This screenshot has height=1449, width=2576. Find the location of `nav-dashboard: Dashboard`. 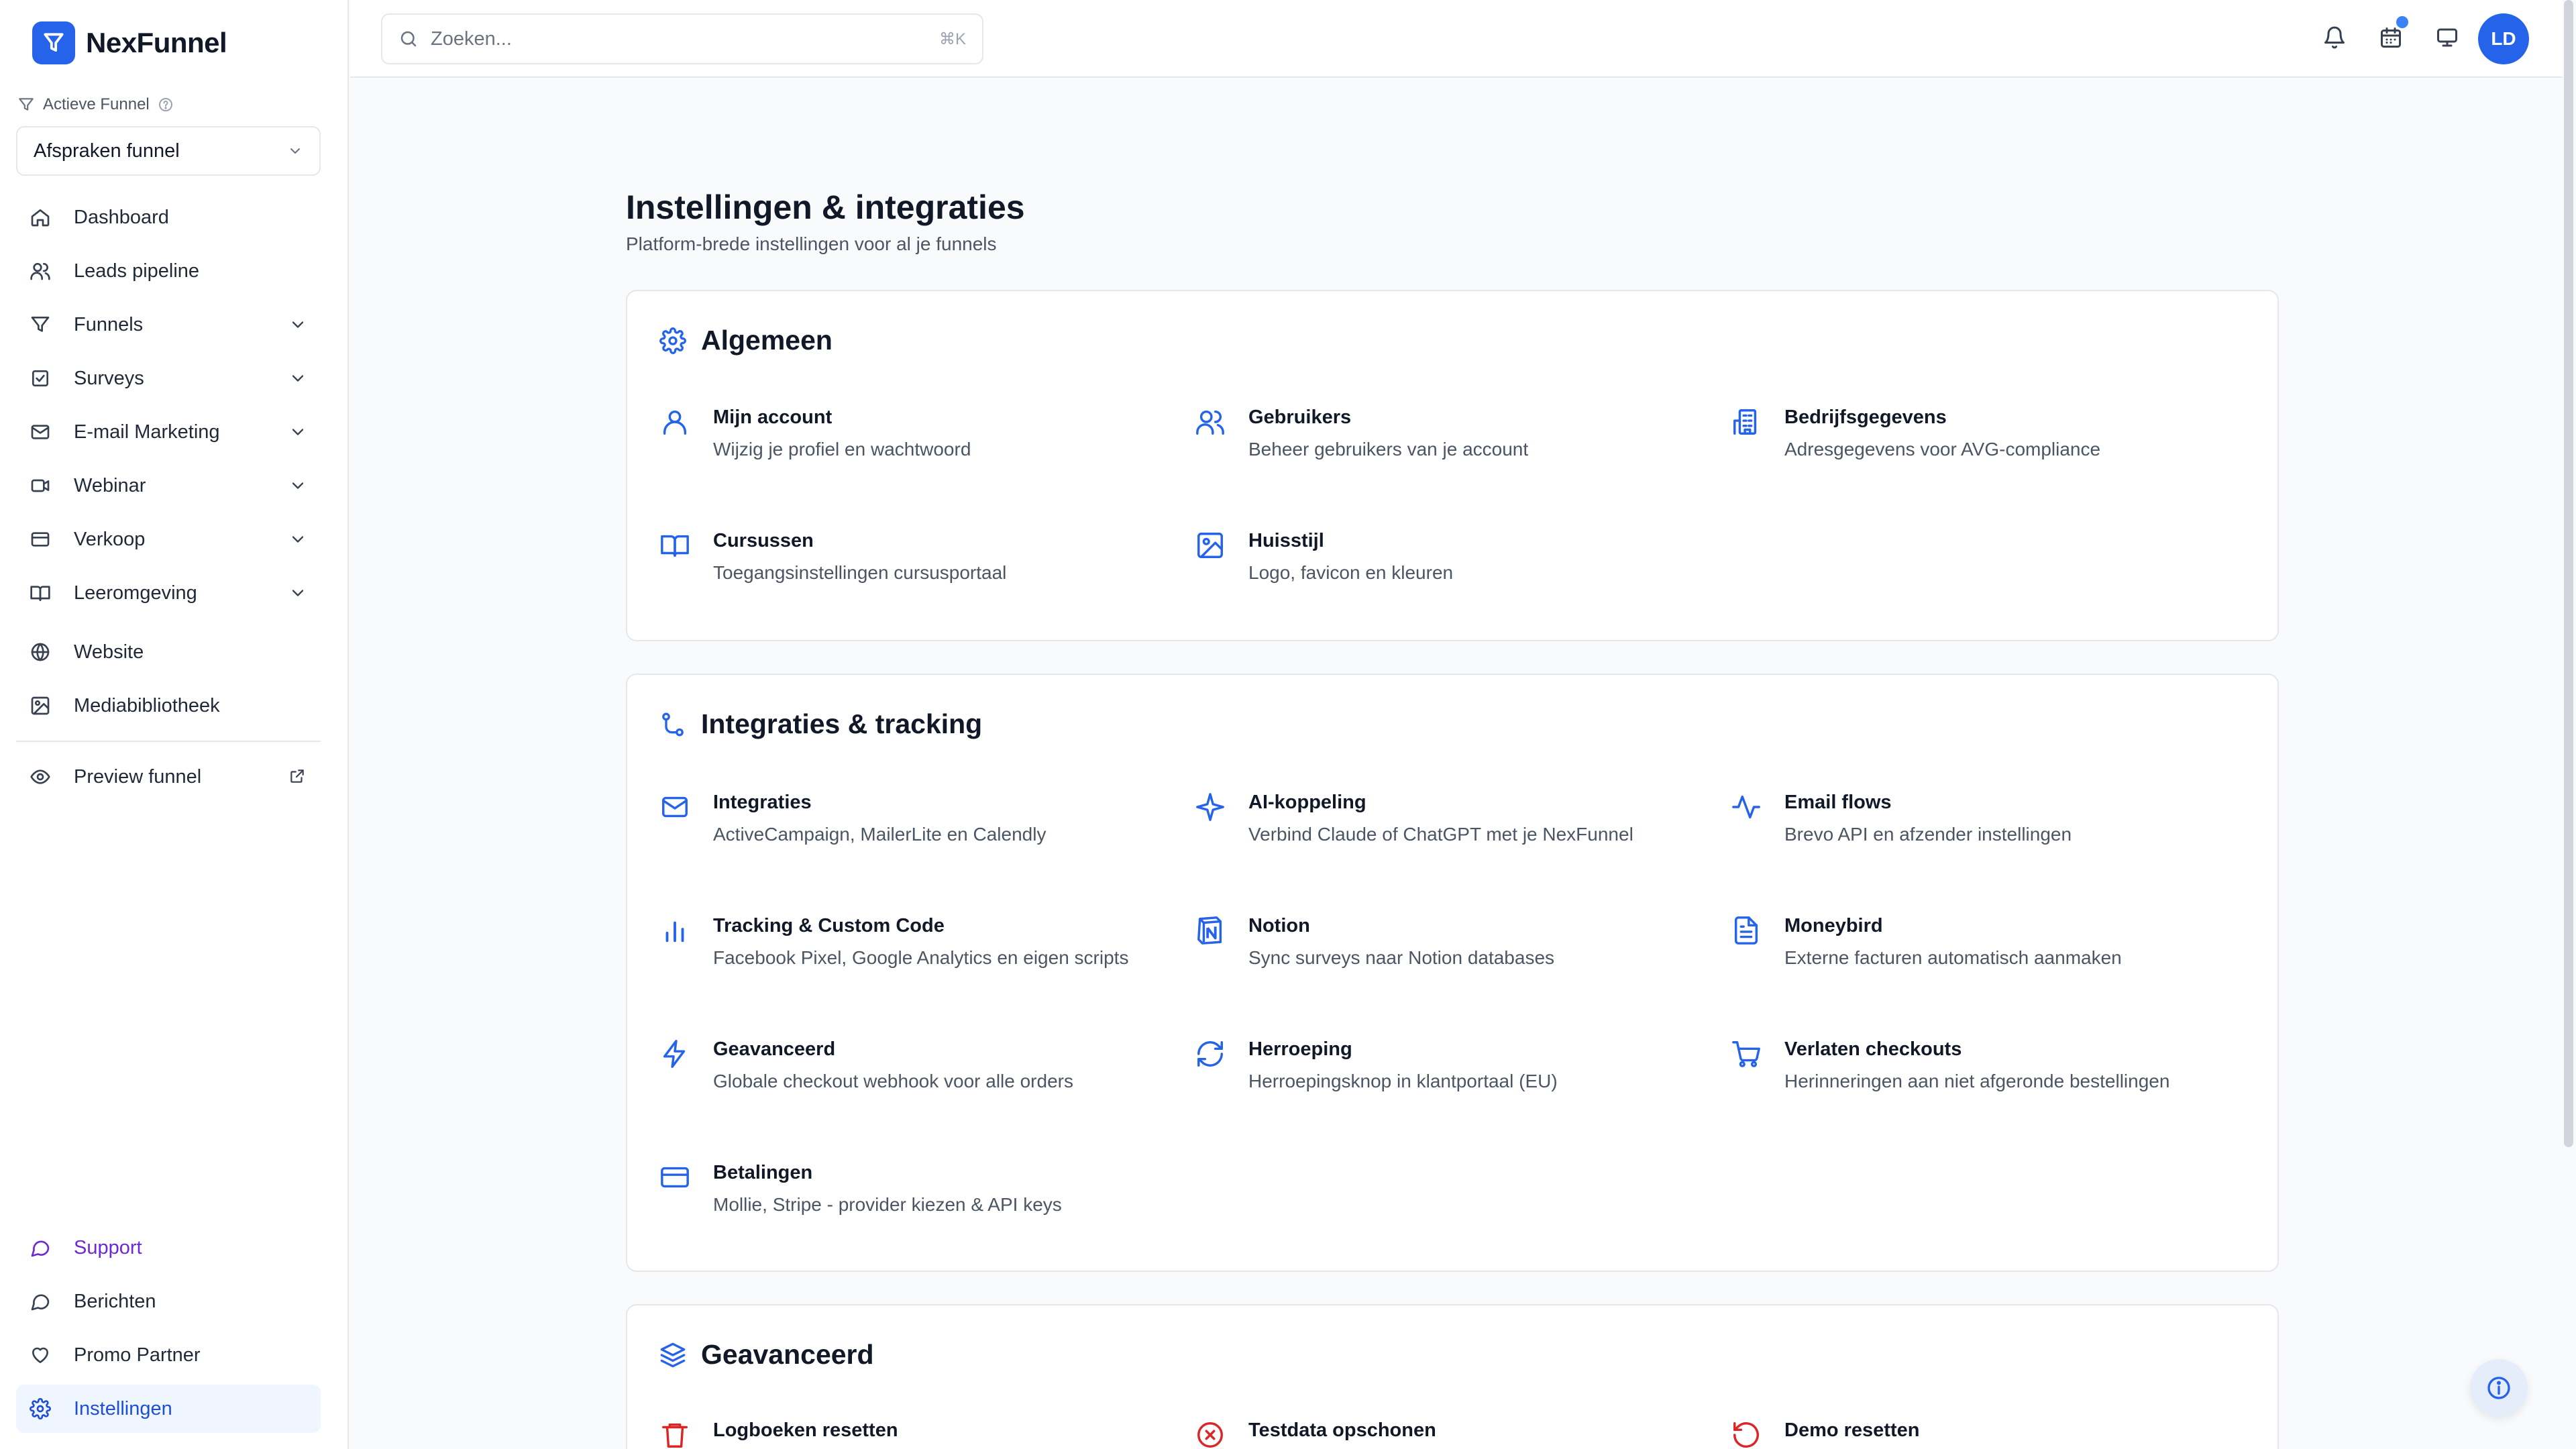

nav-dashboard: Dashboard is located at coordinates (168, 217).